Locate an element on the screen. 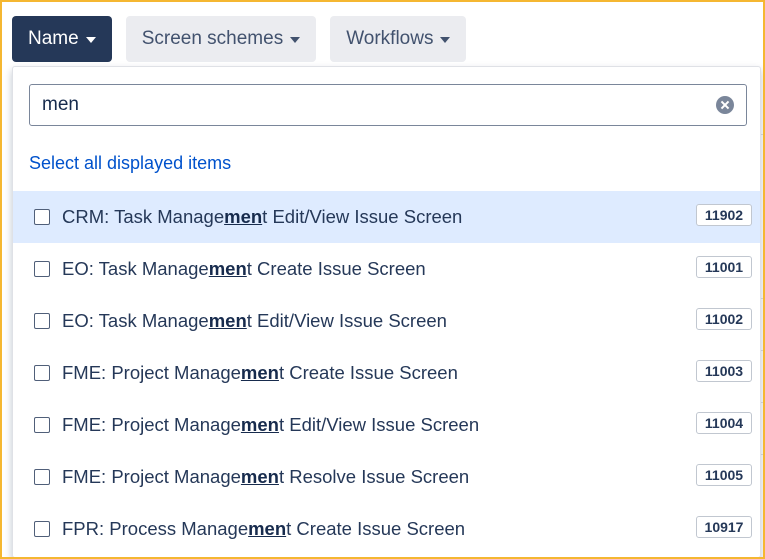 The image size is (765, 559). screen-id-badge: 11005 is located at coordinates (724, 475).